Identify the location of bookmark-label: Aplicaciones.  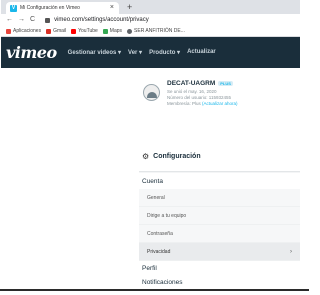
(27, 31).